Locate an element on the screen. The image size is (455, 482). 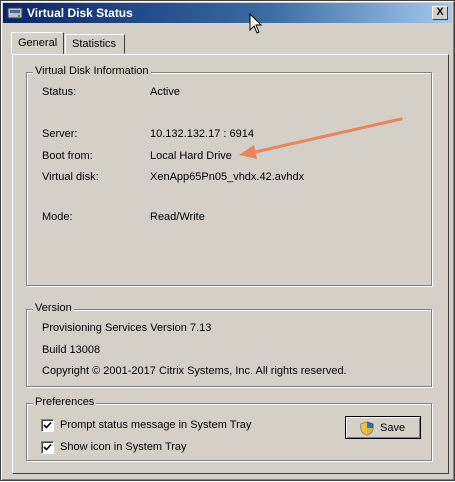
show-icon-label: Show icon in System Tray is located at coordinates (123, 447).